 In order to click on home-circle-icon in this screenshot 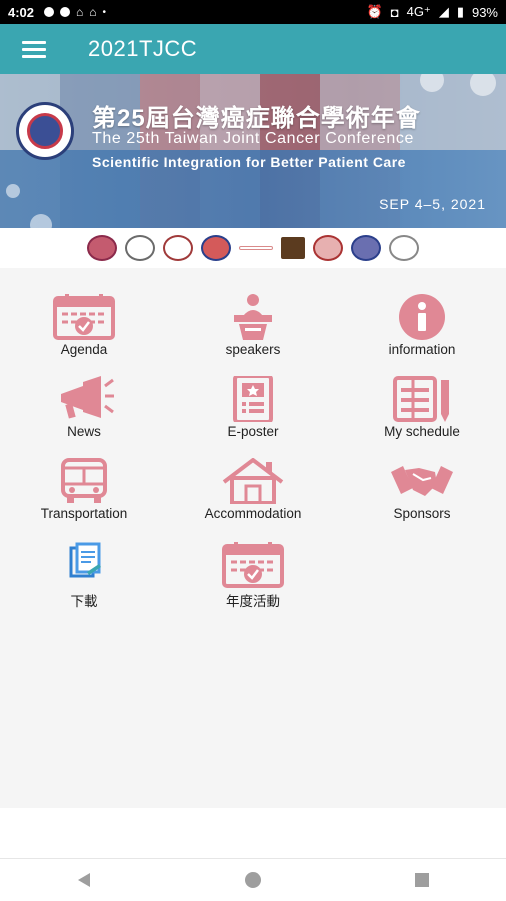, I will do `click(252, 880)`.